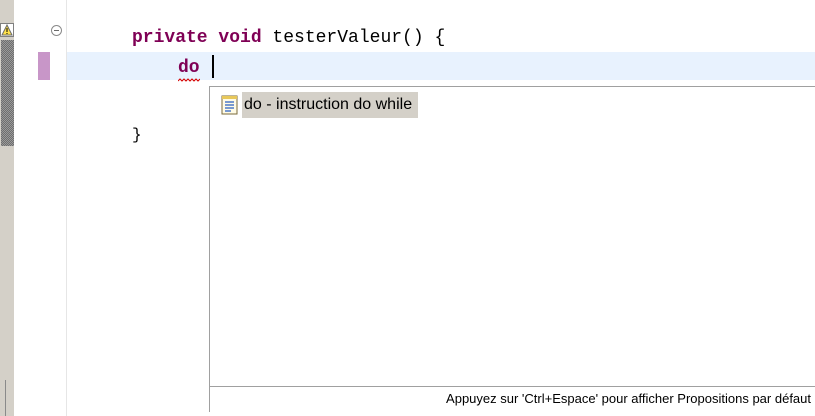 The width and height of the screenshot is (815, 416). I want to click on spelling-error-squiggle, so click(189, 80).